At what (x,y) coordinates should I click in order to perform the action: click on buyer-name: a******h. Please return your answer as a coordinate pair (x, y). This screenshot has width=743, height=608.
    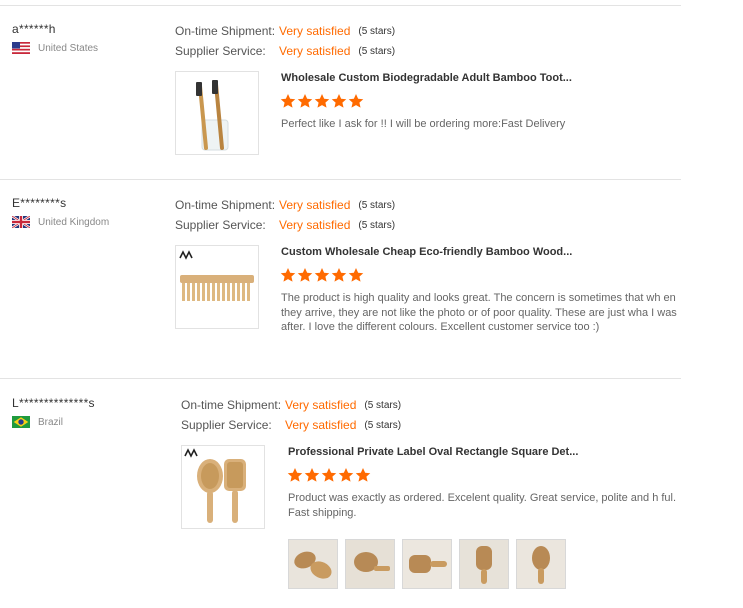
    Looking at the image, I should click on (34, 29).